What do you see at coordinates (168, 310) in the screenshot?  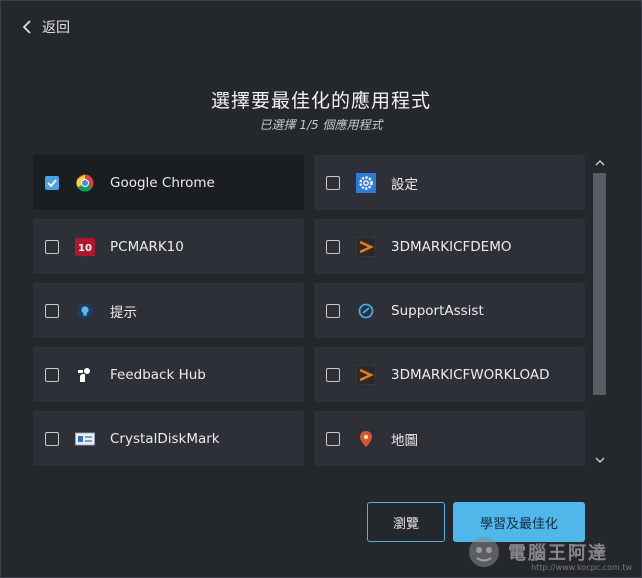 I see `app-tile-tips: 提示` at bounding box center [168, 310].